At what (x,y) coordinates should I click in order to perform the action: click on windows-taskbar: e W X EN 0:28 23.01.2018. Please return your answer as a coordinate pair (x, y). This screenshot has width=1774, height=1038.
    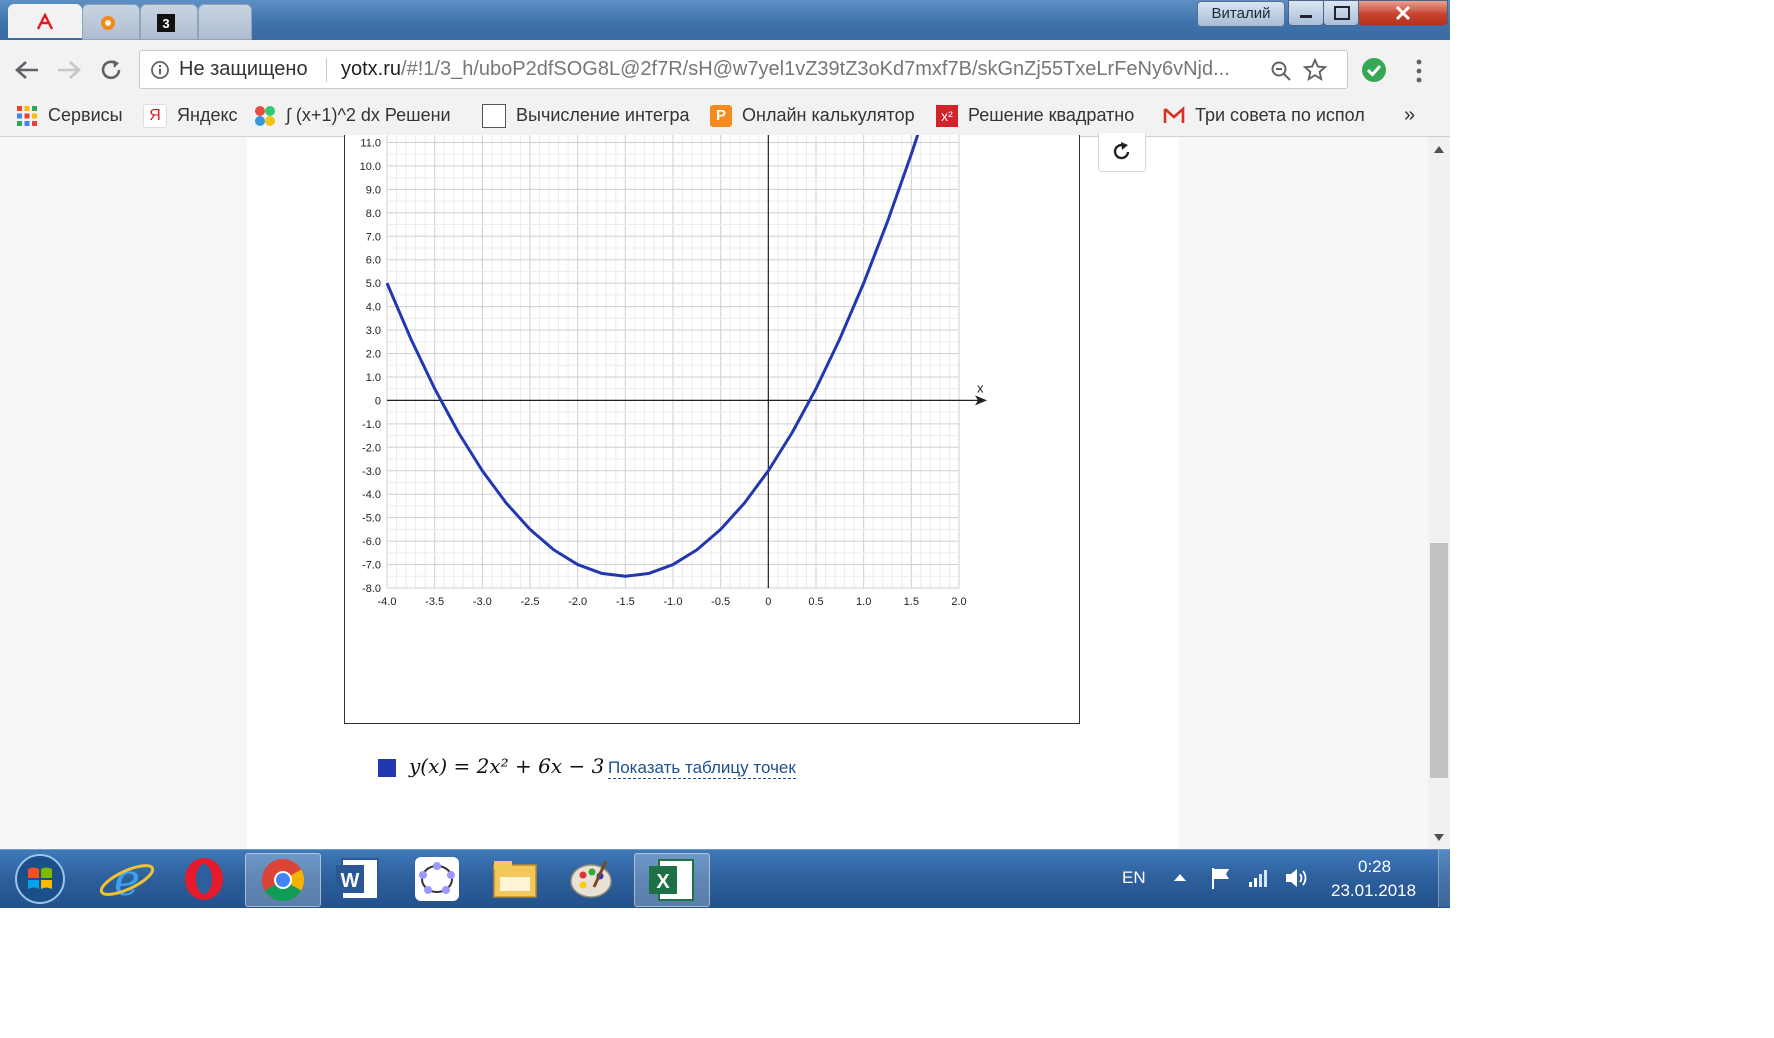
    Looking at the image, I should click on (725, 878).